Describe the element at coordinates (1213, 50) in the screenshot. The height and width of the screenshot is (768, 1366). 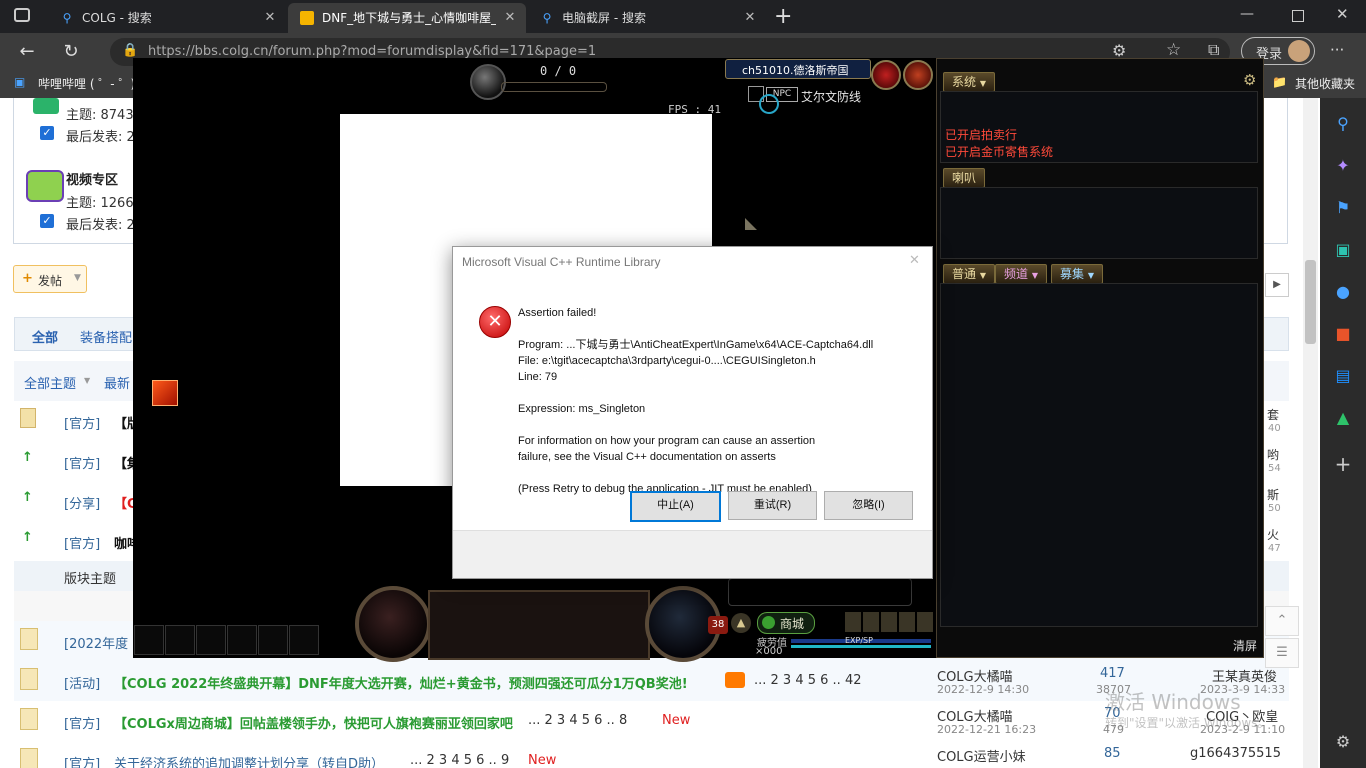
I see `collections-icon: ⧉` at that location.